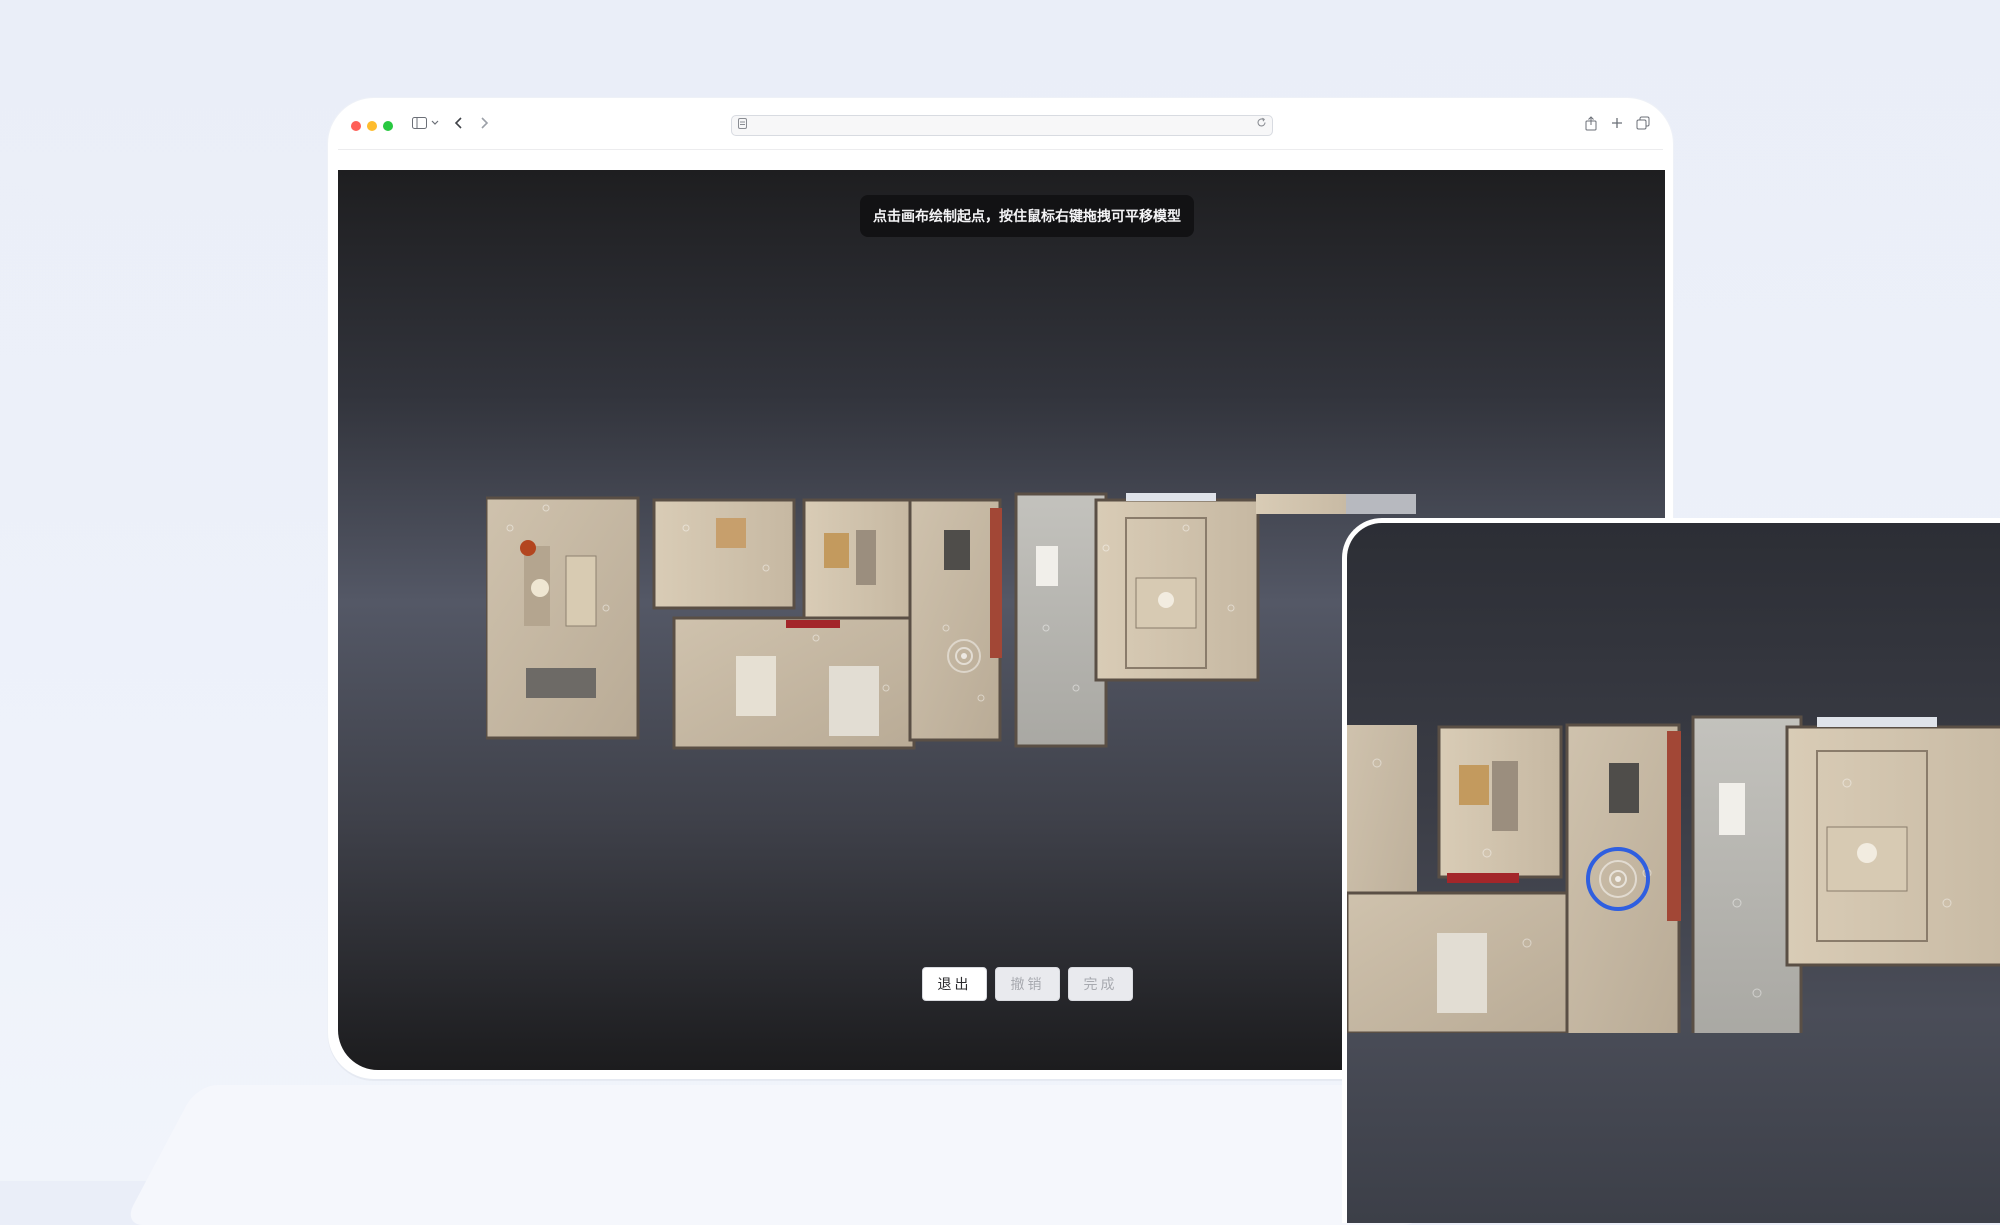  I want to click on toolbar-divider, so click(1000, 149).